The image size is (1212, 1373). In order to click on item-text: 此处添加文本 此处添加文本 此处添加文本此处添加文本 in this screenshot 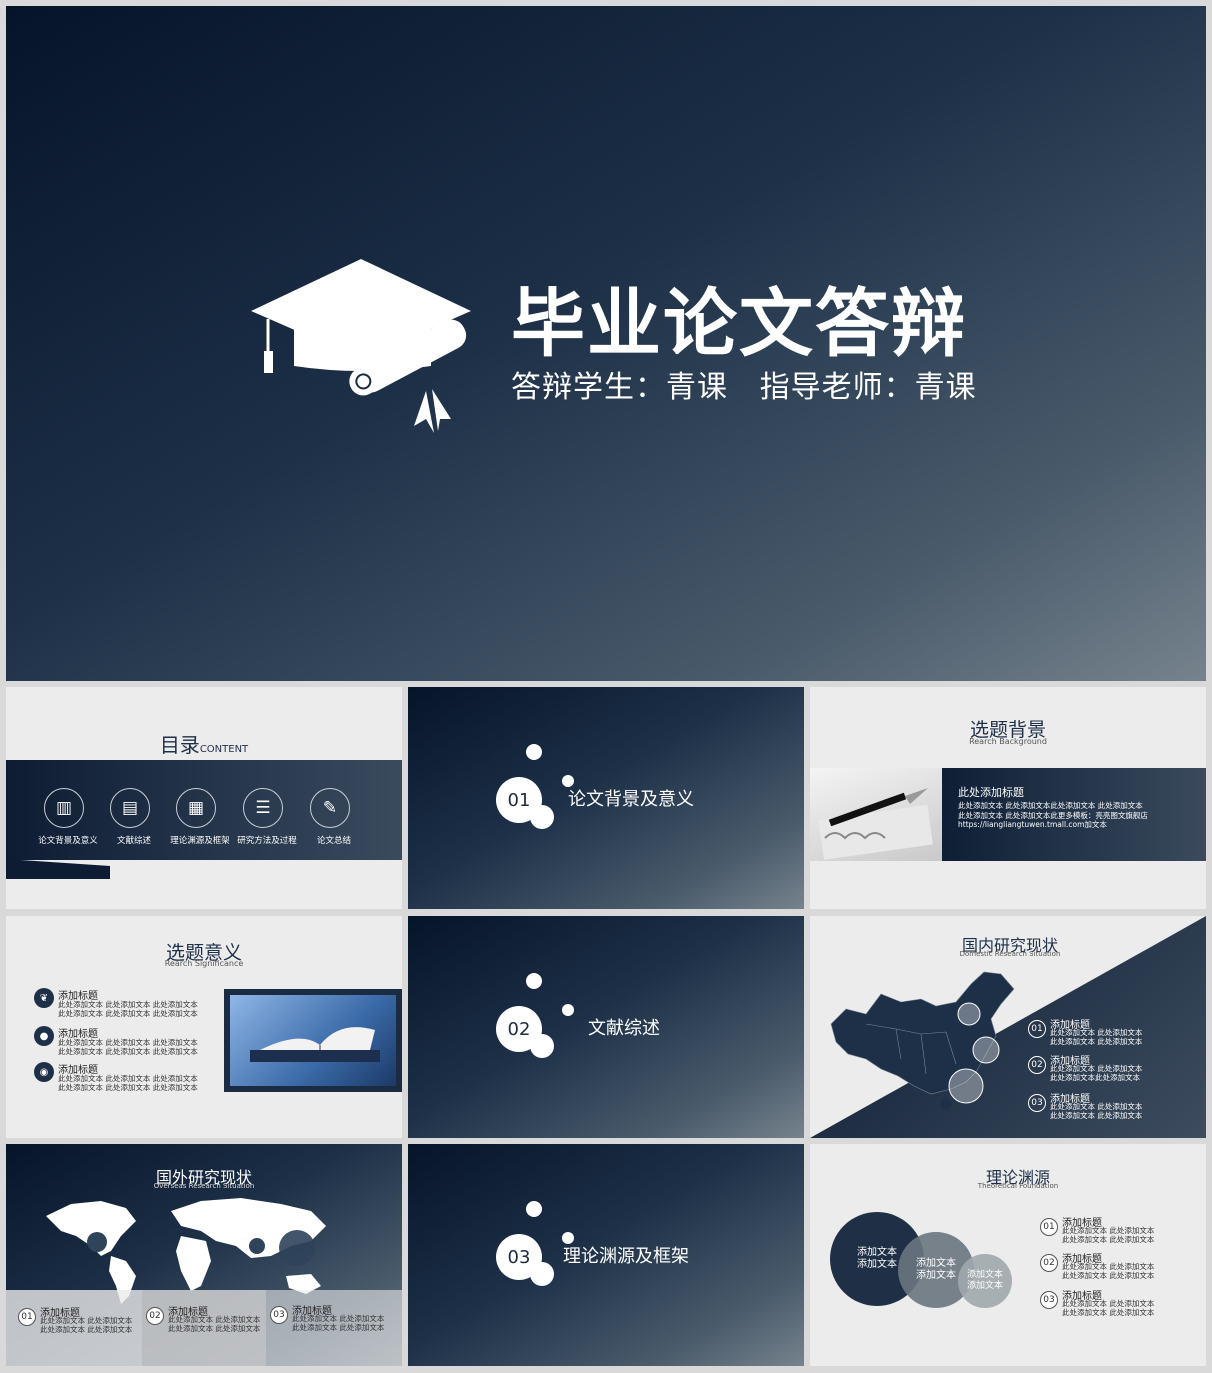, I will do `click(1096, 1073)`.